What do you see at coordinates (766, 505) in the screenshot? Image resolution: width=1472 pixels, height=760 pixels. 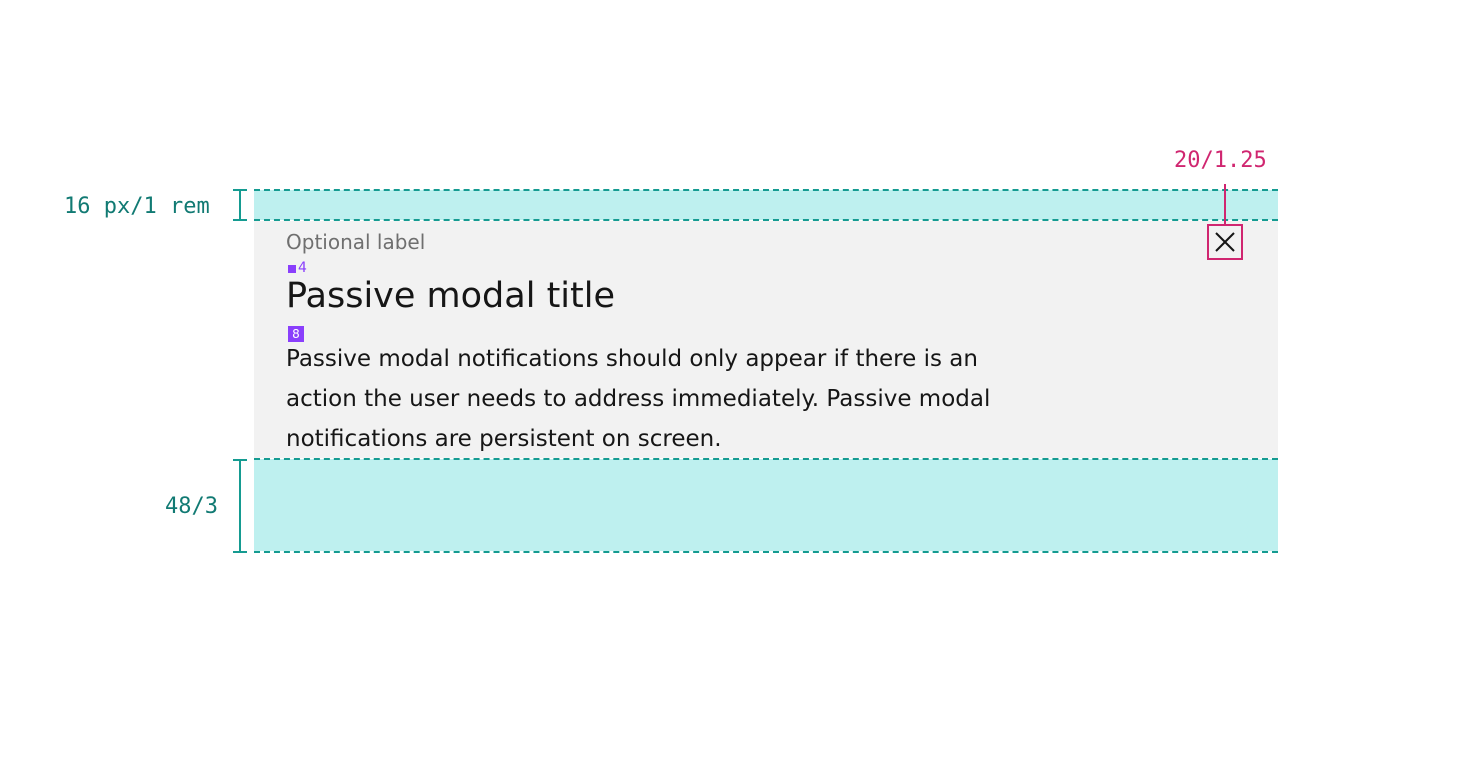 I see `bottom-padding-band` at bounding box center [766, 505].